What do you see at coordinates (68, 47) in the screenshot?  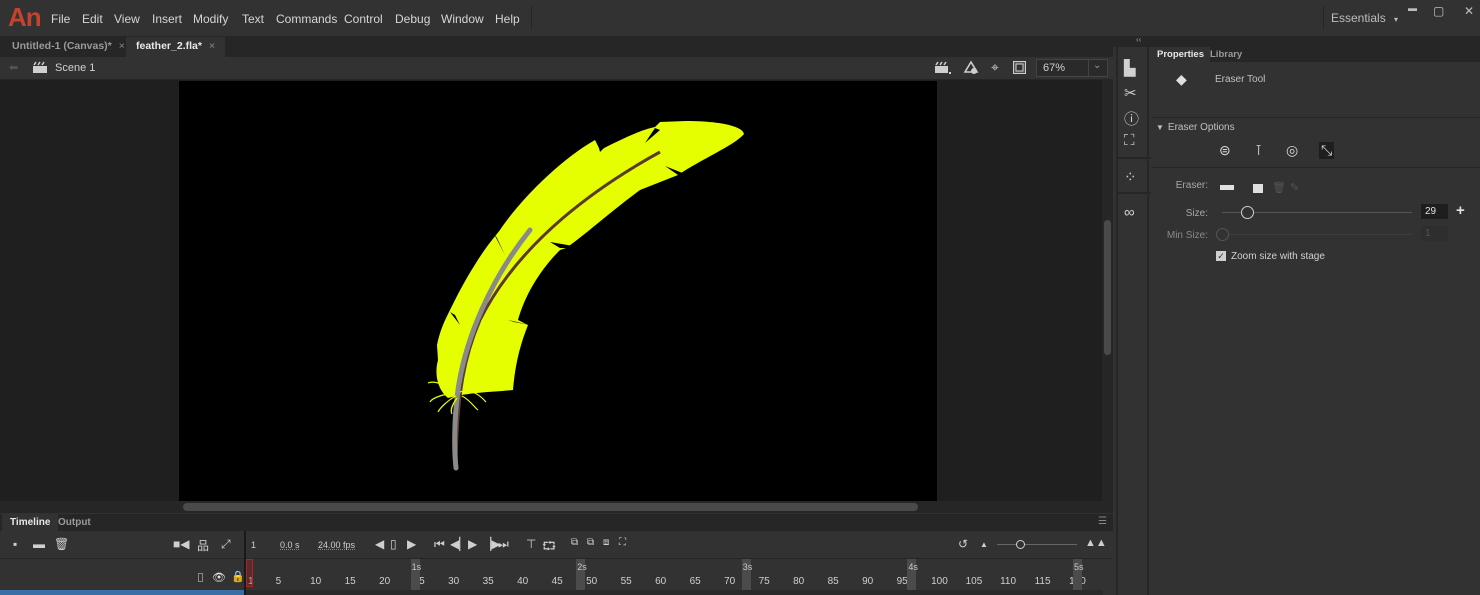 I see `tab-untitled-1: Untitled-1 (Canvas)* ×` at bounding box center [68, 47].